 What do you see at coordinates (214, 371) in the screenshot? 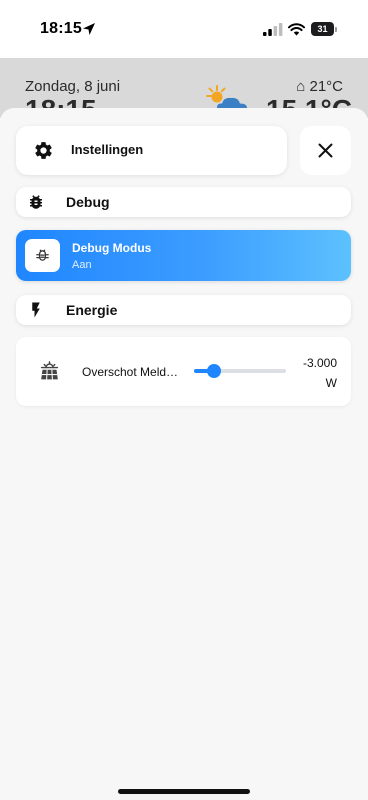
I see `slider-thumb` at bounding box center [214, 371].